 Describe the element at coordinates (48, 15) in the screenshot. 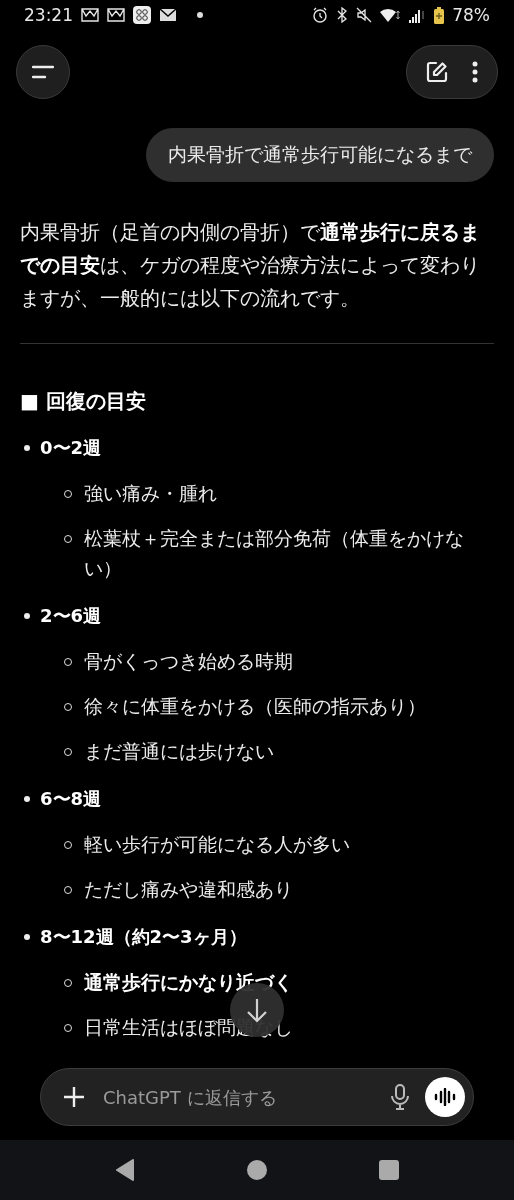

I see `clock-time: 23:21` at that location.